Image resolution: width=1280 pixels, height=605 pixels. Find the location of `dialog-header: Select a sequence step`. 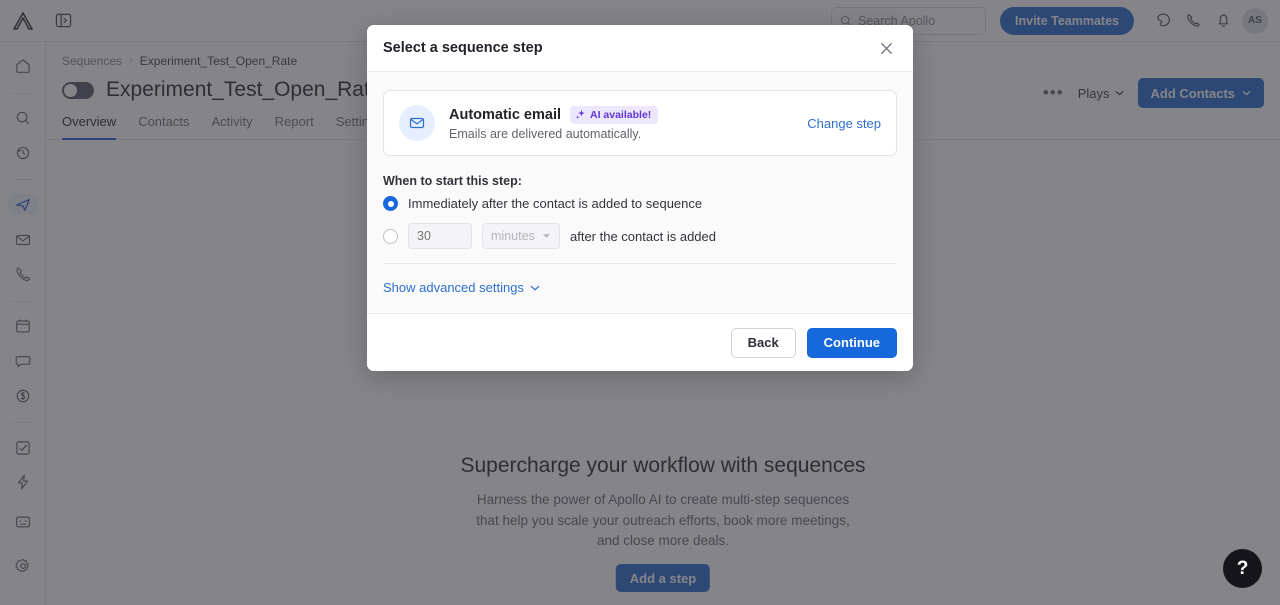

dialog-header: Select a sequence step is located at coordinates (640, 48).